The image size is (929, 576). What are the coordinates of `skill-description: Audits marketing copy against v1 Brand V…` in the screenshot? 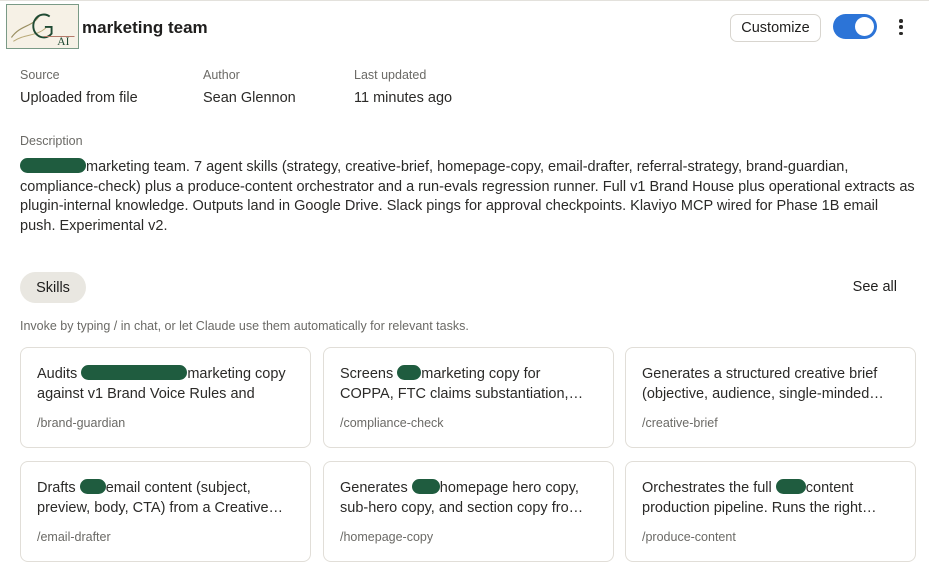 It's located at (161, 383).